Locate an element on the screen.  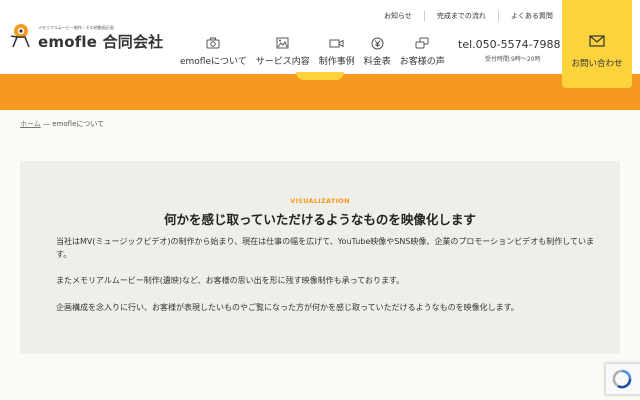
recaptcha-badge is located at coordinates (622, 379).